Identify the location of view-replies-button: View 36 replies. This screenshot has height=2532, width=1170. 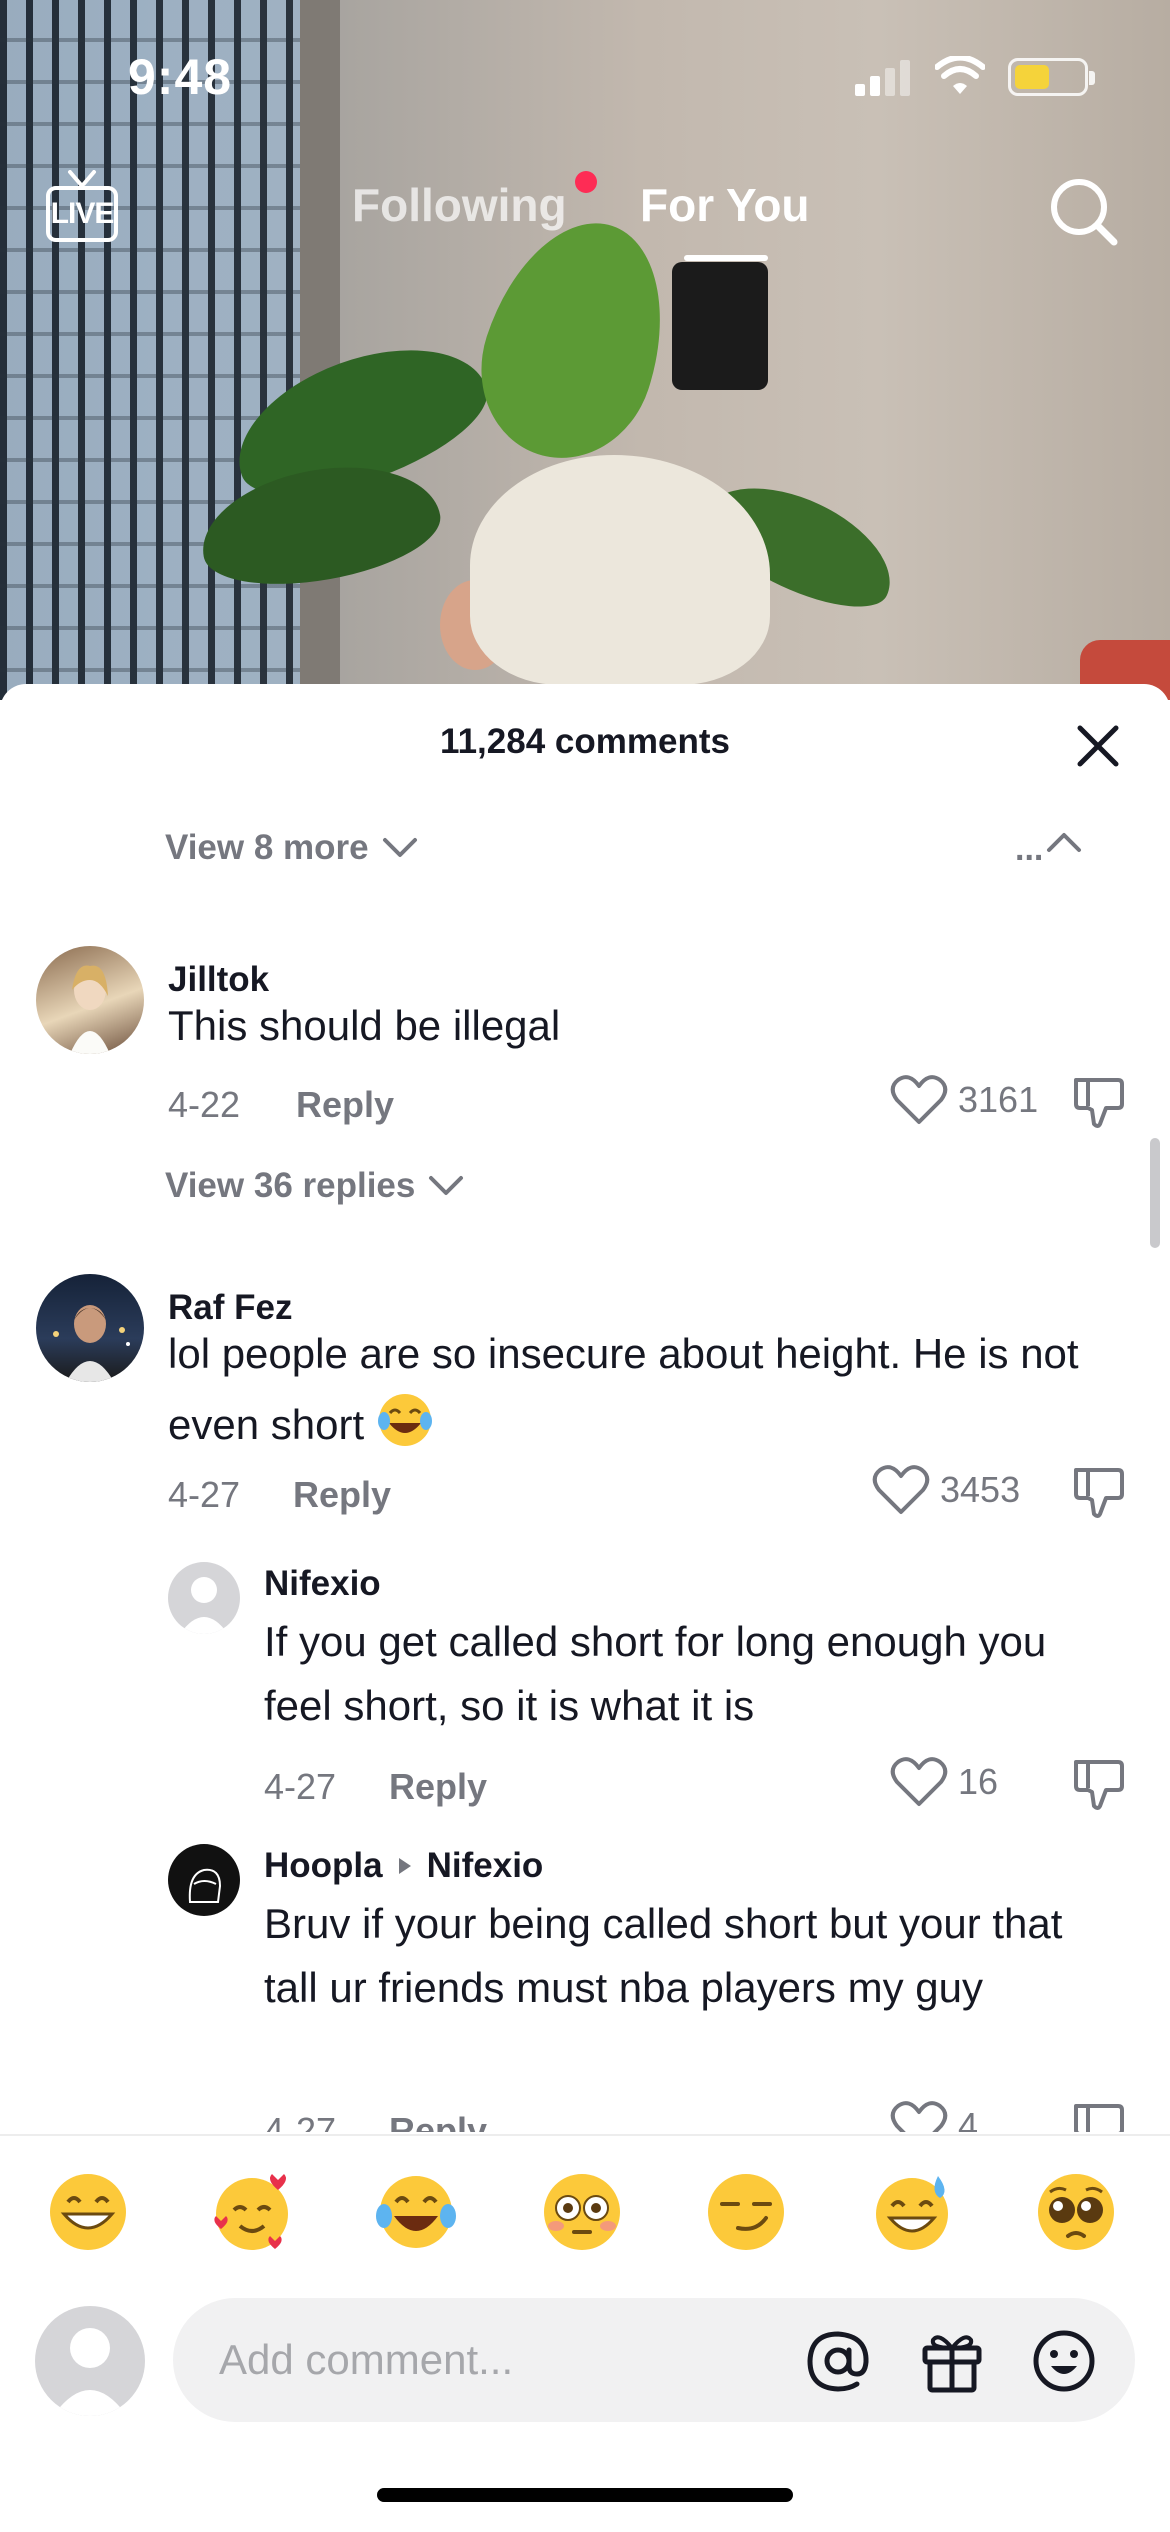
(315, 1186).